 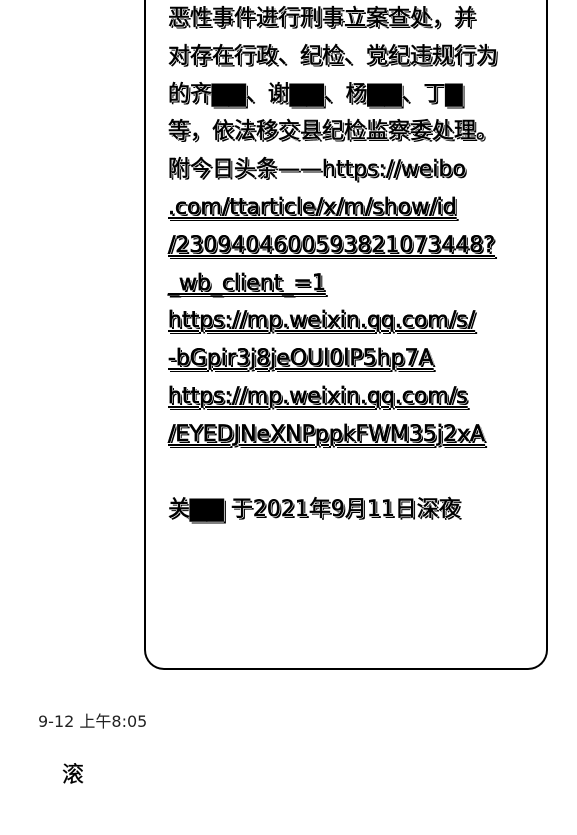 What do you see at coordinates (93, 721) in the screenshot?
I see `message-timestamp: 9-12 上午8:05` at bounding box center [93, 721].